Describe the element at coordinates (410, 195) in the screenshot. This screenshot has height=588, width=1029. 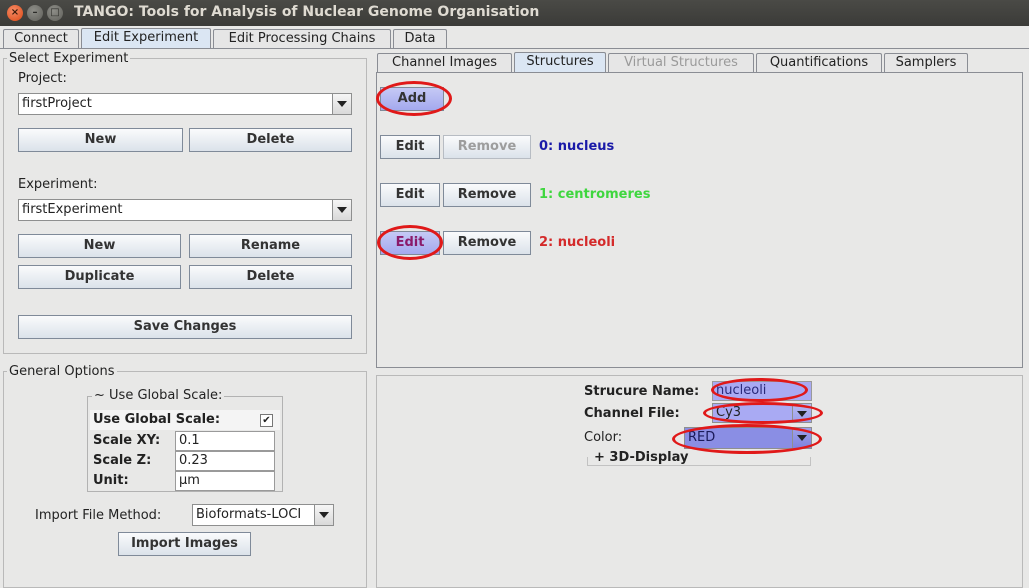
I see `edit-structure-1-button: Edit` at that location.